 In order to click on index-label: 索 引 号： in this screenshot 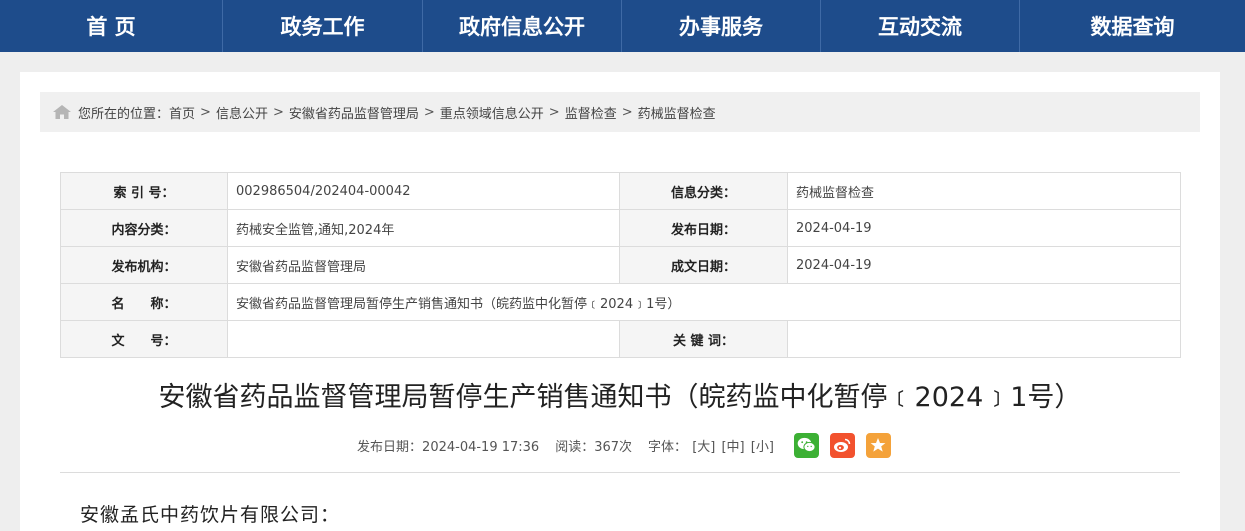, I will do `click(144, 191)`.